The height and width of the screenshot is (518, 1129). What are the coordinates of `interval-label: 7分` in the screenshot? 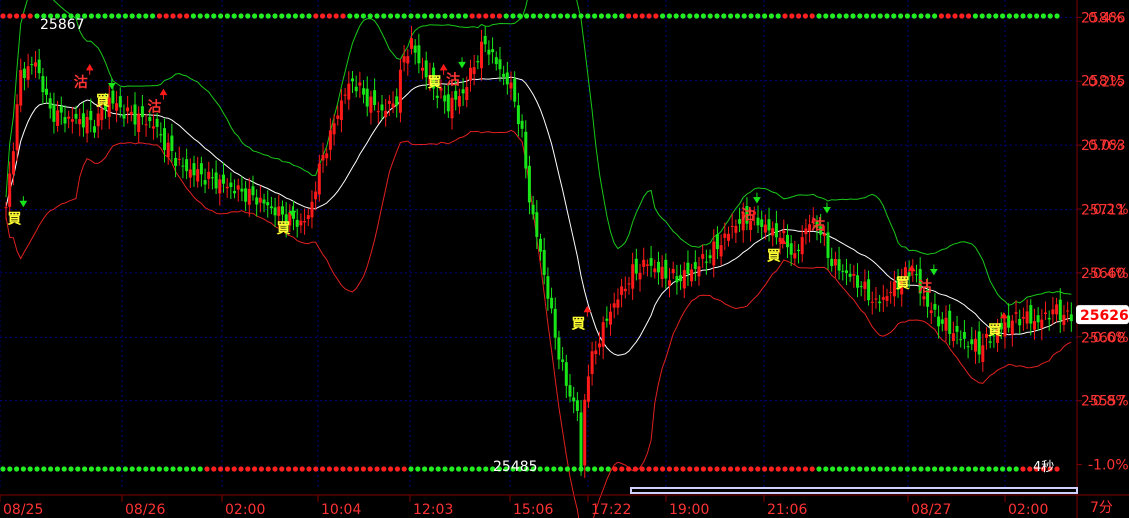 It's located at (1101, 508).